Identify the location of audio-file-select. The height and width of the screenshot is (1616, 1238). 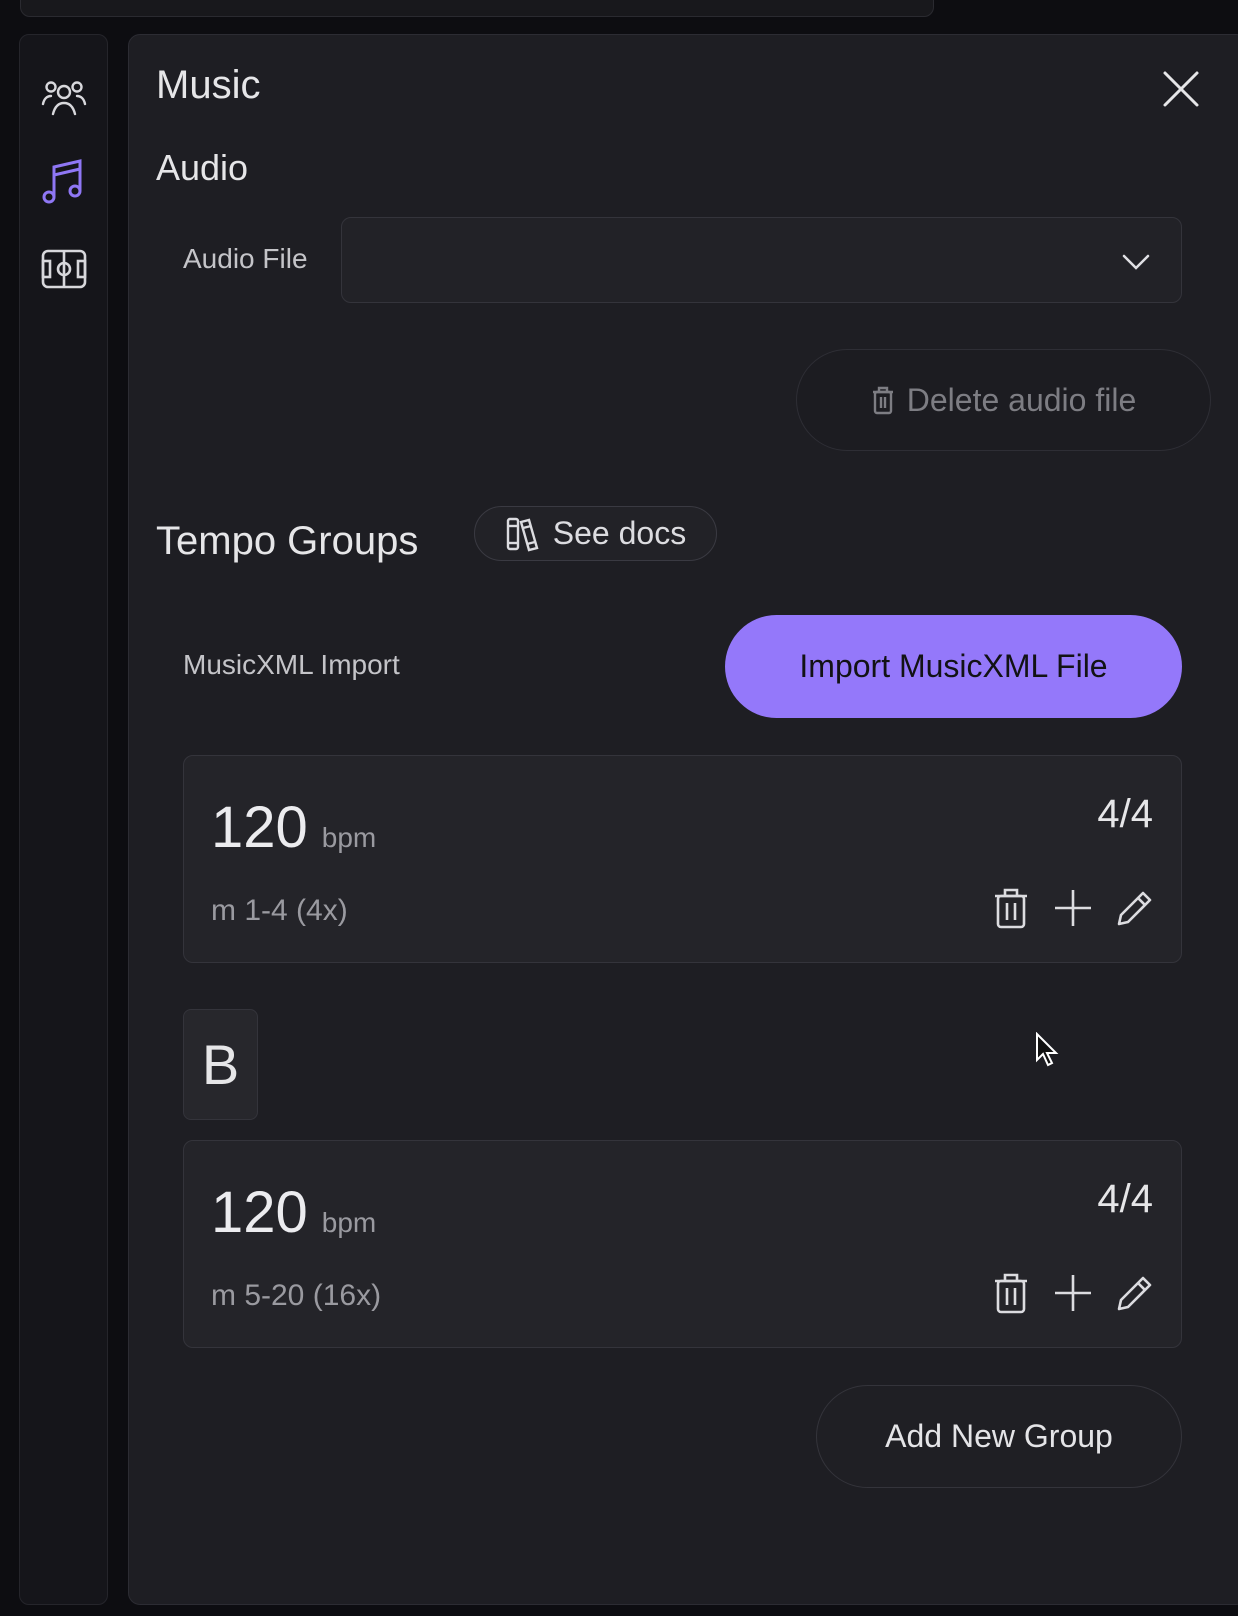
(761, 260).